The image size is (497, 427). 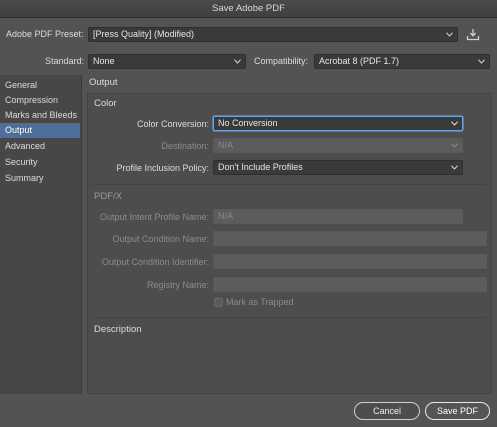 I want to click on preset-label: Adobe PDF Preset:, so click(x=45, y=34).